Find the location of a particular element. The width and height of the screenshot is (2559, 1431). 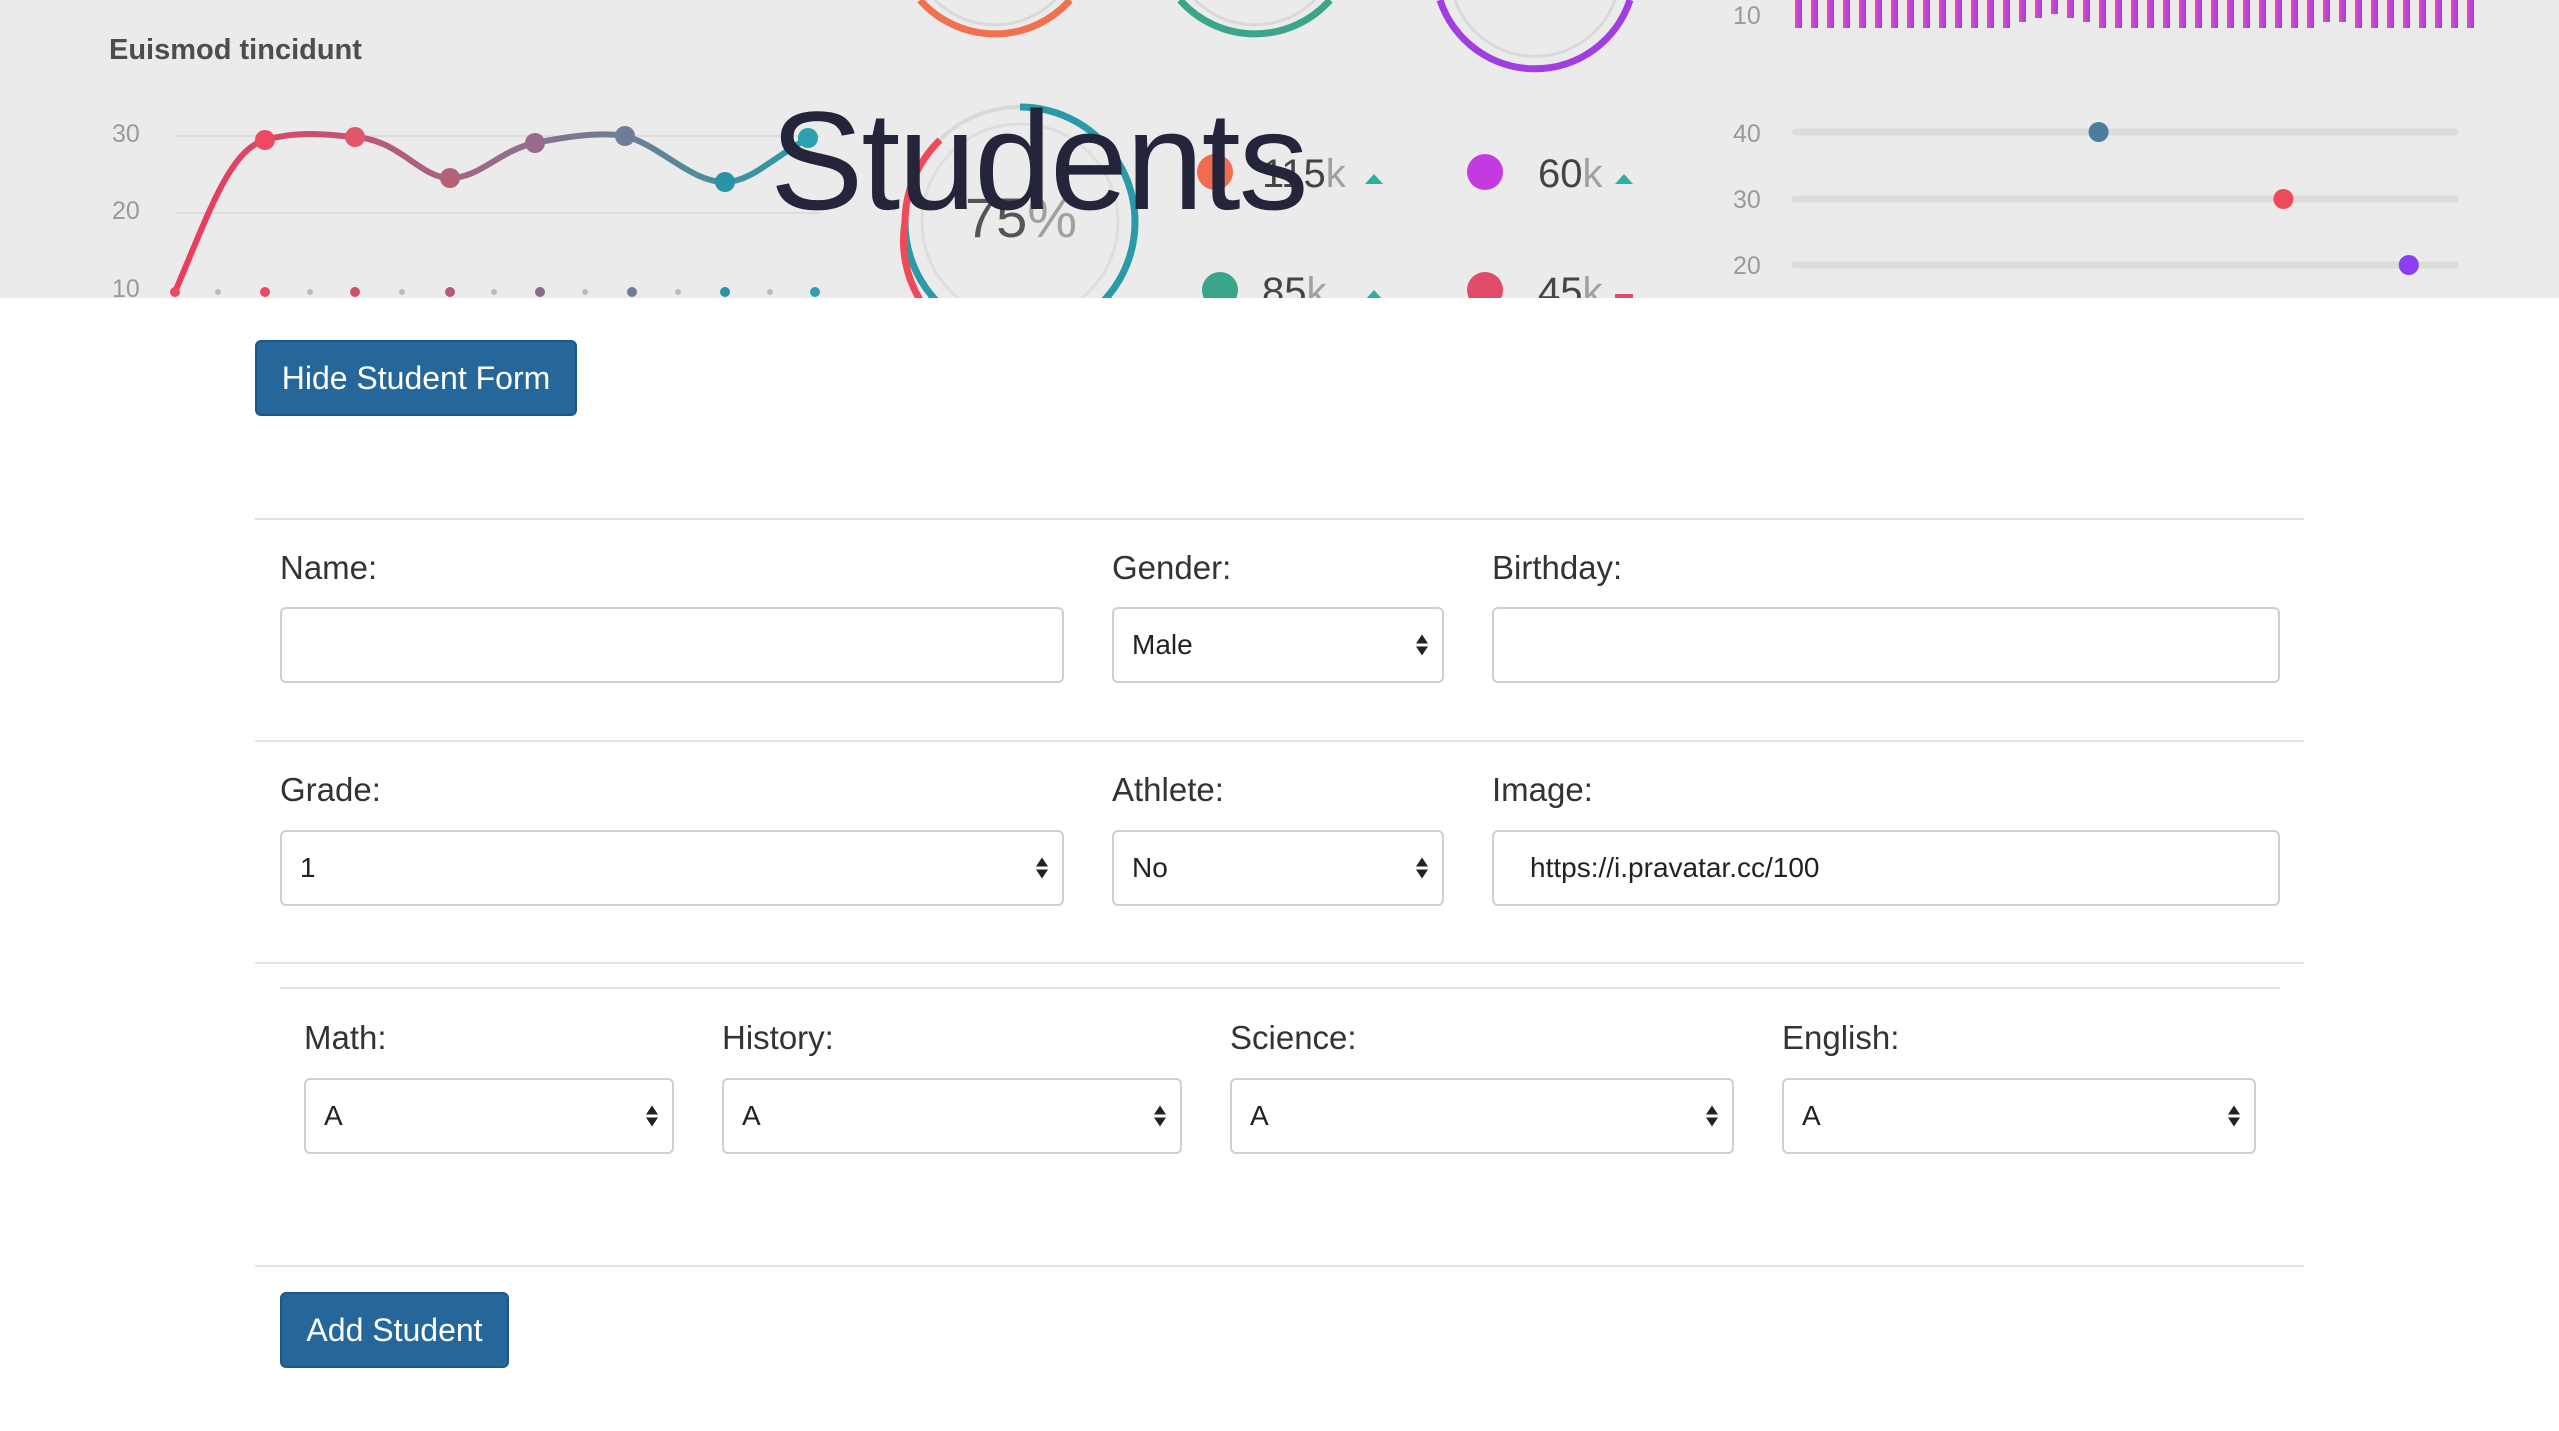

athlete-label: Athlete: is located at coordinates (1168, 789).